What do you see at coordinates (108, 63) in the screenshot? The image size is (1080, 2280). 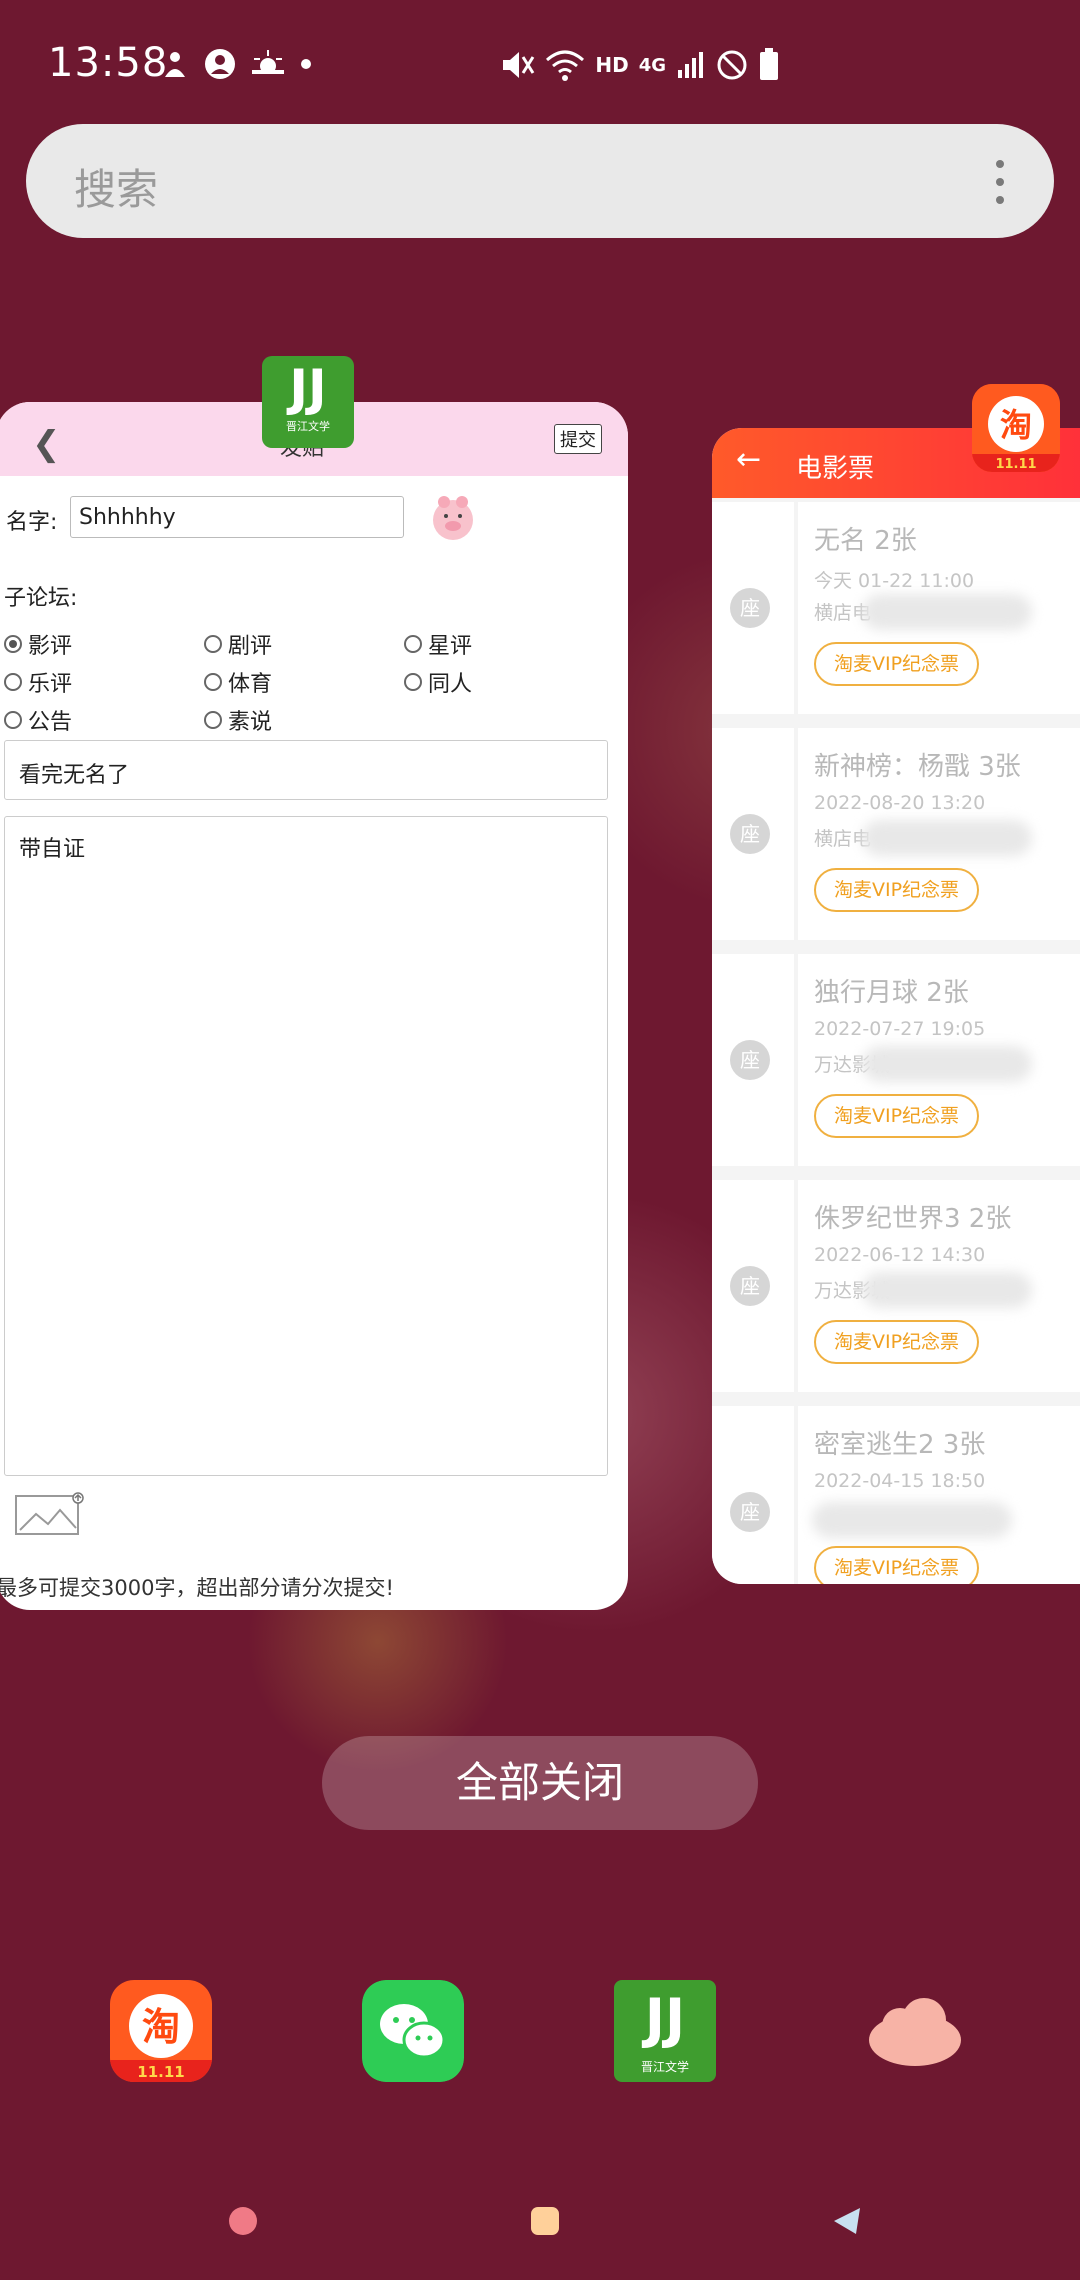 I see `clock: 13:58` at bounding box center [108, 63].